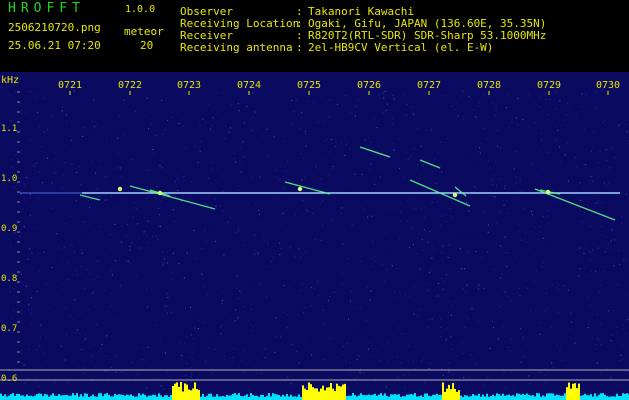 Image resolution: width=629 pixels, height=400 pixels. I want to click on capture-timestamp: 25.06.21 07:20, so click(54, 45).